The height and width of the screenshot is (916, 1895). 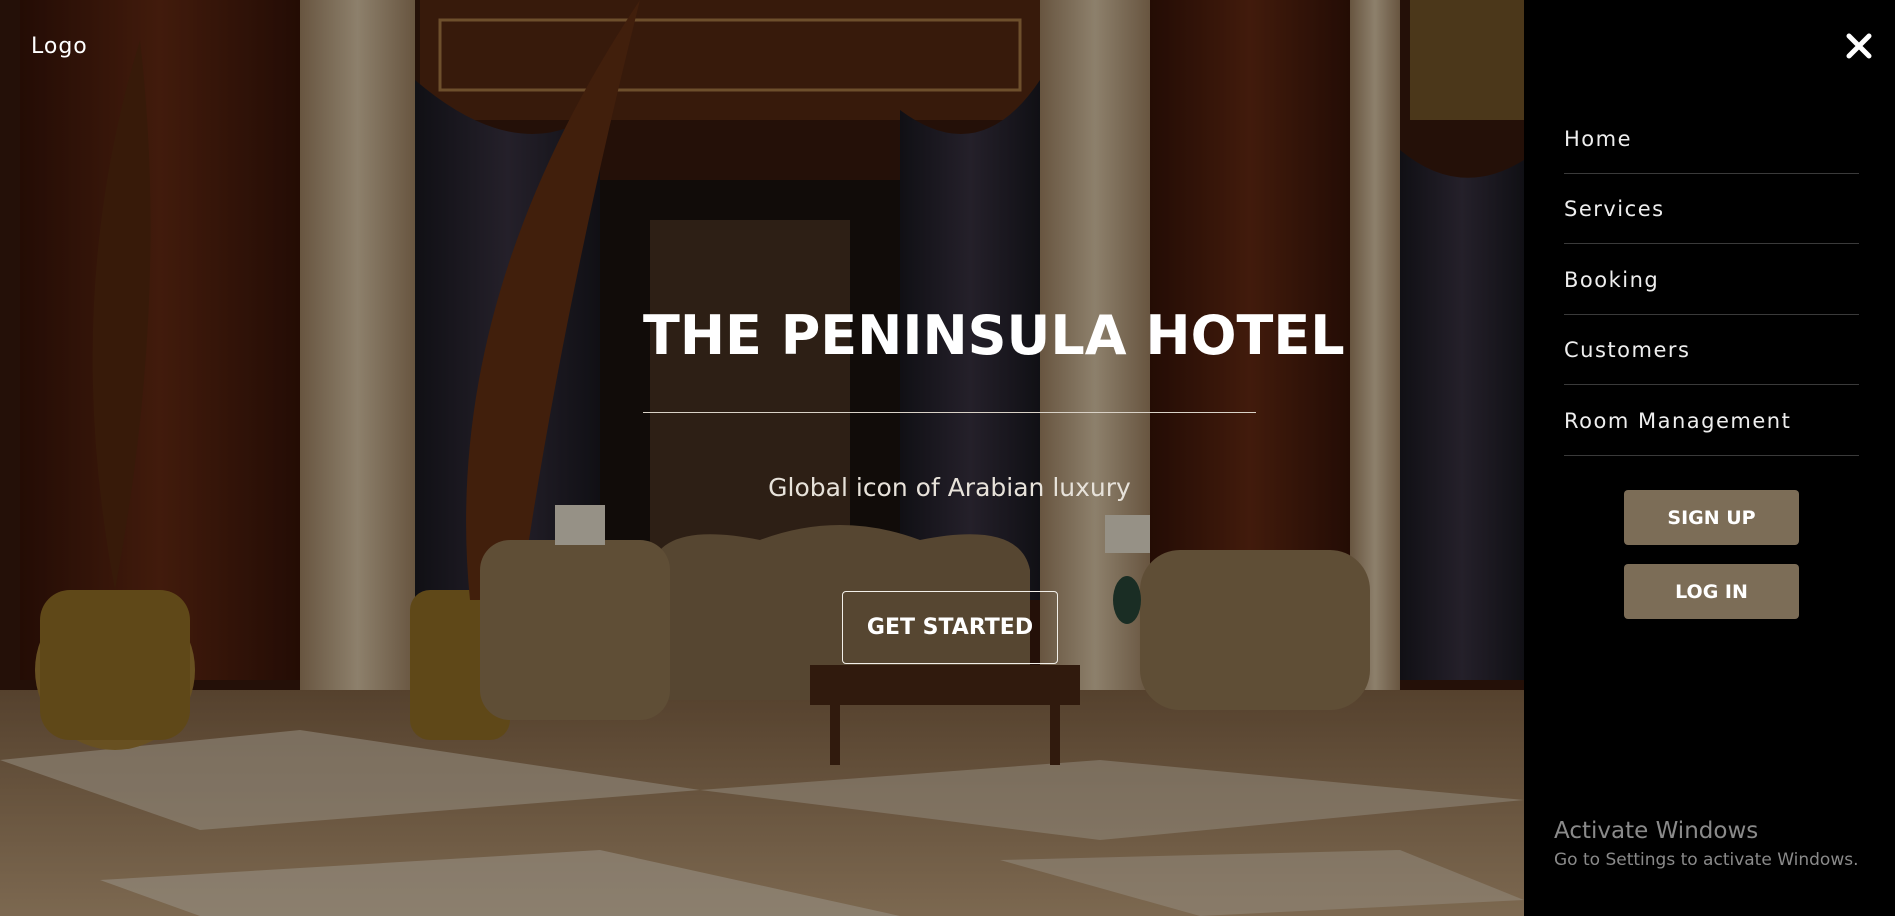 I want to click on sign-up-button: SIGN UP, so click(x=1711, y=517).